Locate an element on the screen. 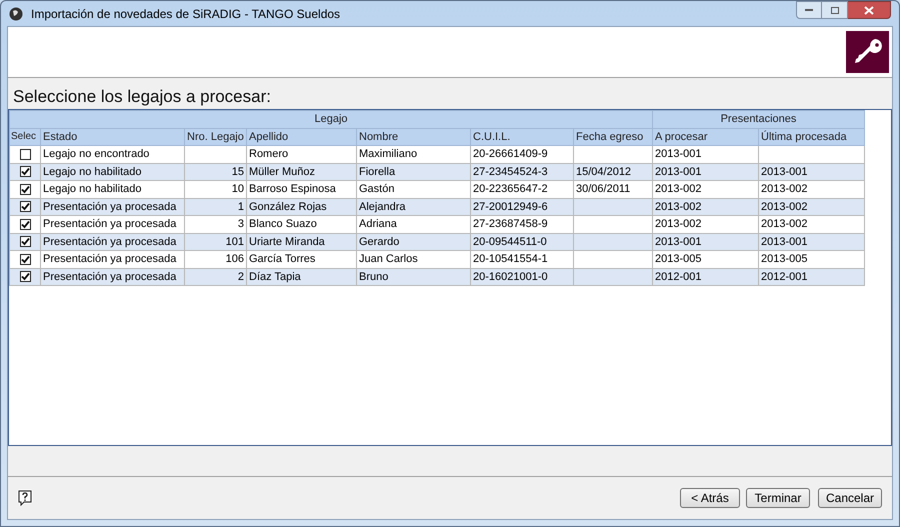 The height and width of the screenshot is (527, 900). column-header: Selec is located at coordinates (25, 137).